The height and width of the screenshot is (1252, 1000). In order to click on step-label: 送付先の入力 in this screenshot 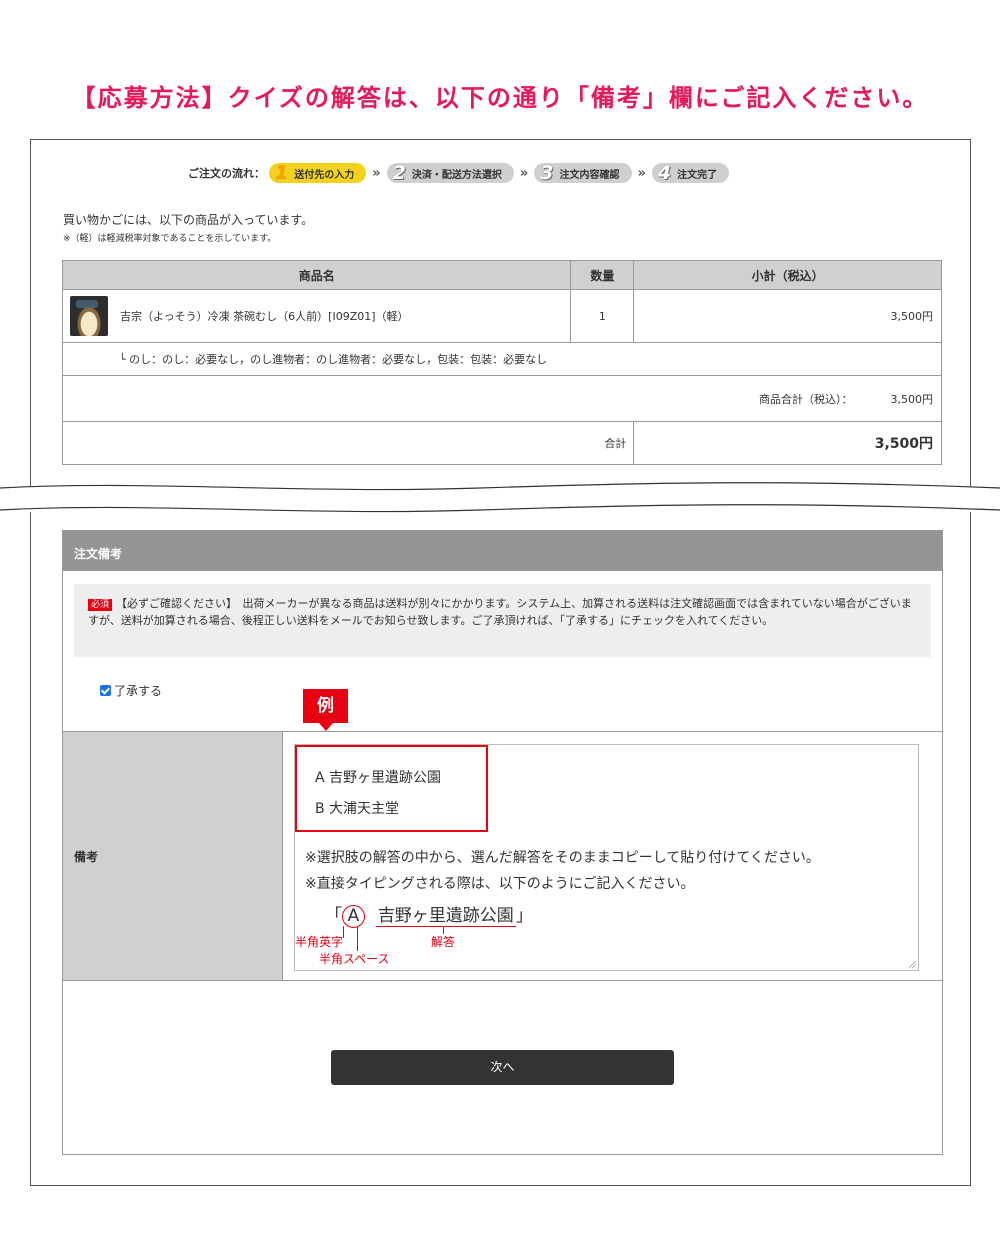, I will do `click(324, 175)`.